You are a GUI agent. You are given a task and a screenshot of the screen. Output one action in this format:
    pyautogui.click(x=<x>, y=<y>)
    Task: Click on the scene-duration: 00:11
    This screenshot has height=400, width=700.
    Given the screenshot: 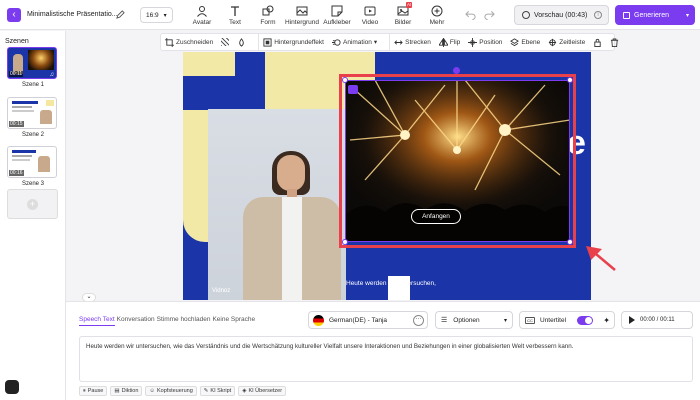 What is the action you would take?
    pyautogui.click(x=16, y=74)
    